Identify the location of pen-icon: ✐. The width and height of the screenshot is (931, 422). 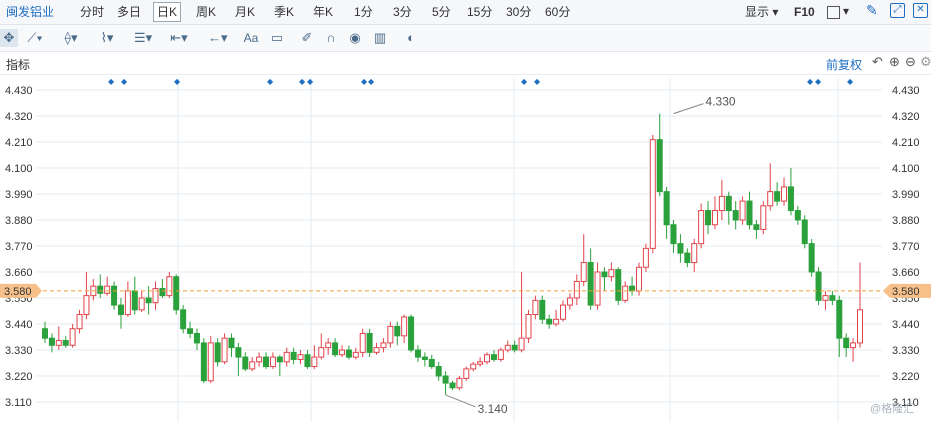
(307, 38).